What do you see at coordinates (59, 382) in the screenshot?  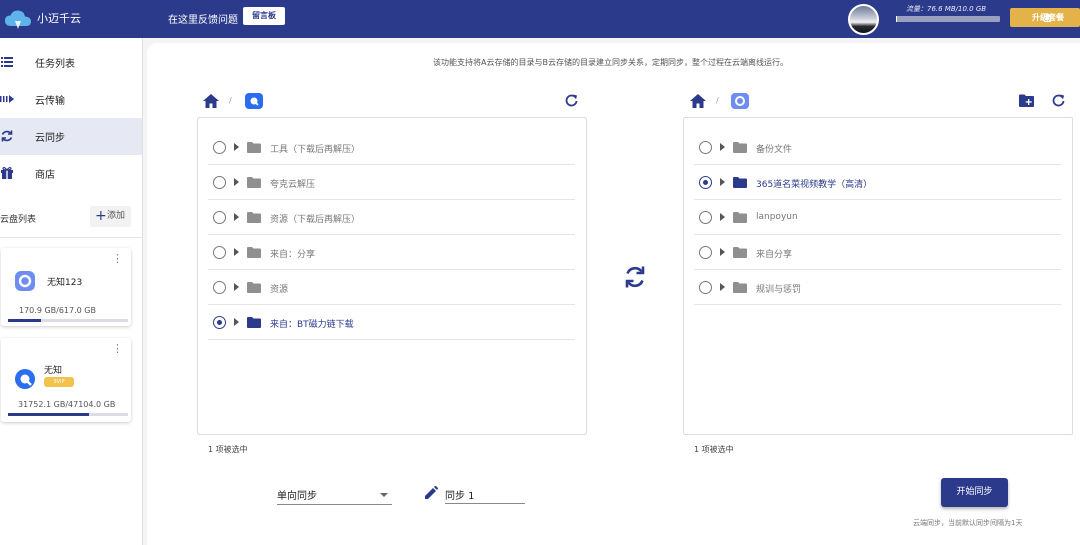 I see `svip-badge: SVIP` at bounding box center [59, 382].